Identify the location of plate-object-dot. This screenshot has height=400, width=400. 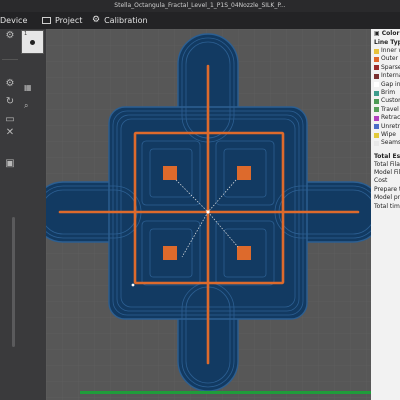
(32, 42).